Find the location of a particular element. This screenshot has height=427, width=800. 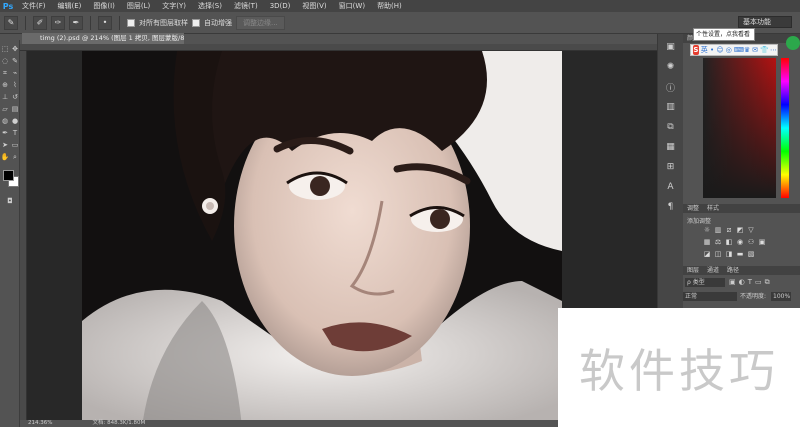

ime-language-toggle: 英 is located at coordinates (704, 50).